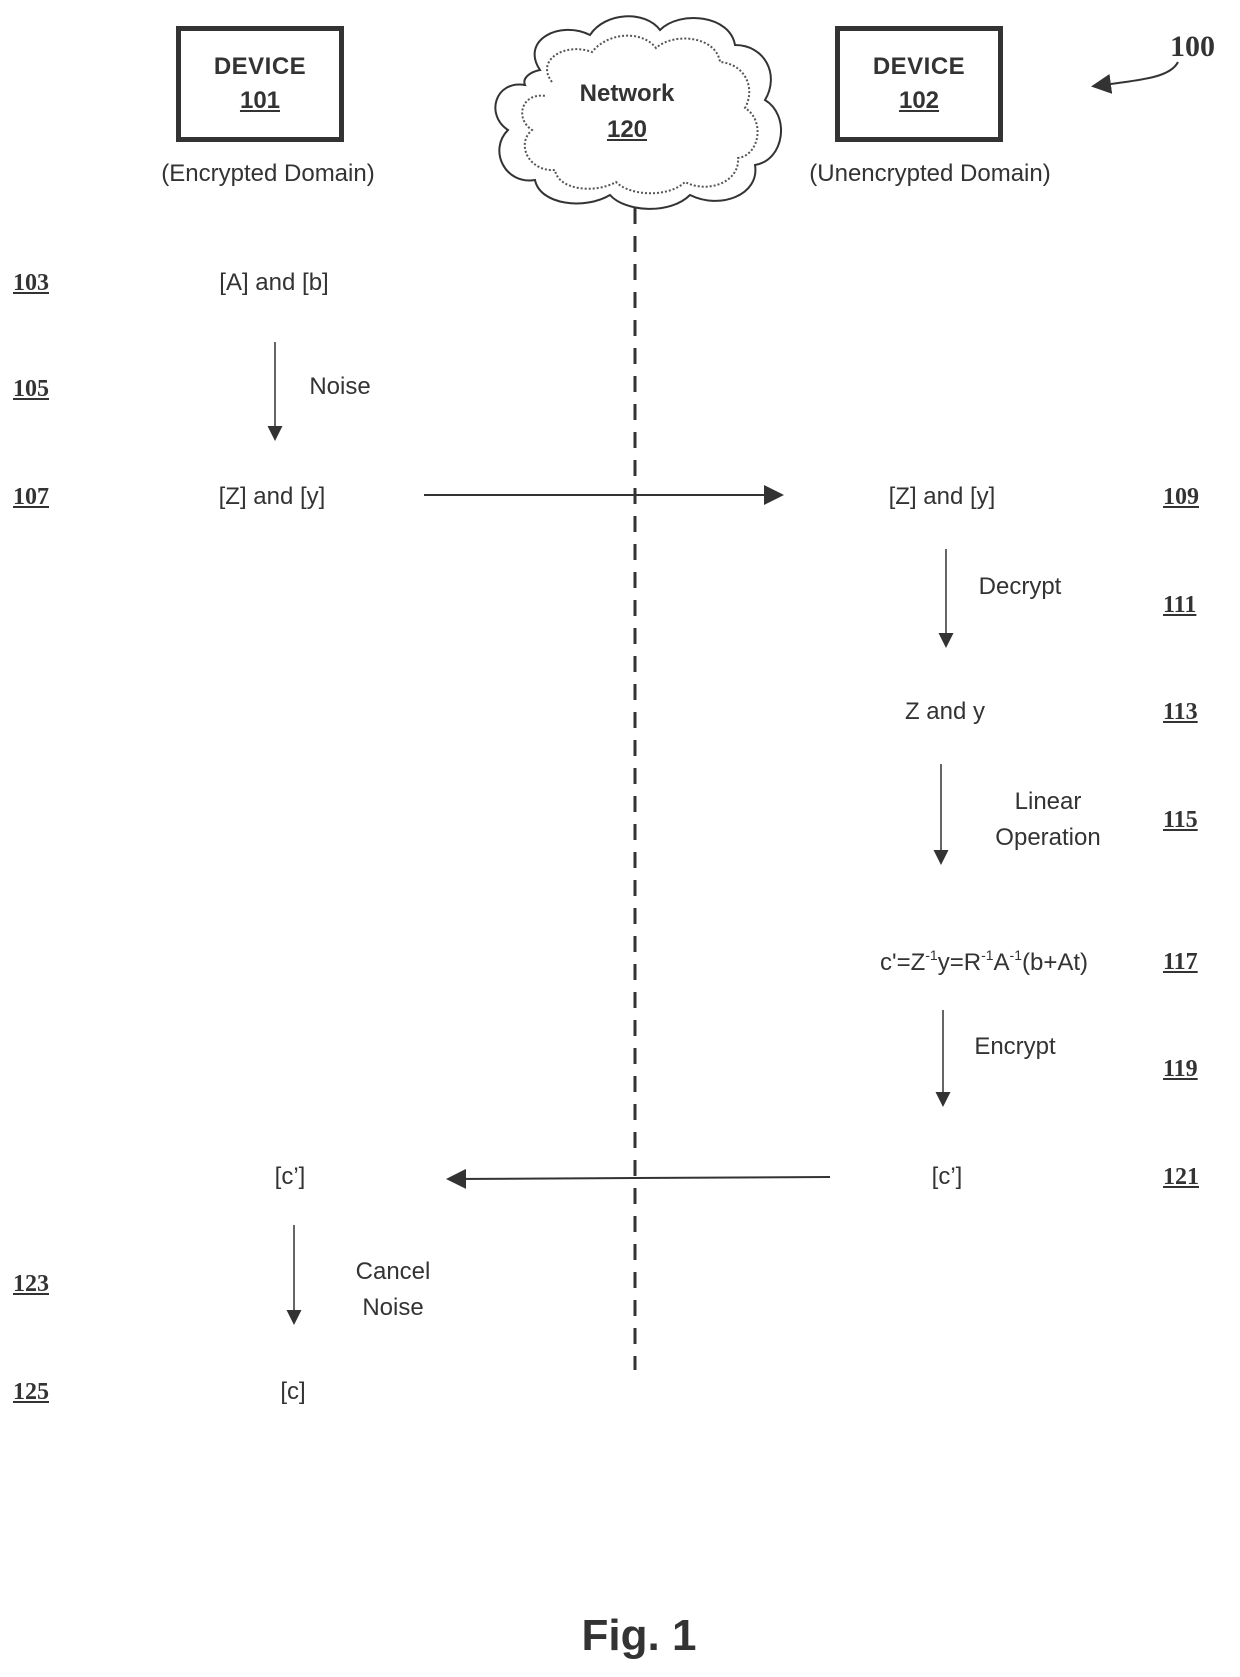 The height and width of the screenshot is (1677, 1240). Describe the element at coordinates (1180, 1069) in the screenshot. I see `ref-119: 119` at that location.